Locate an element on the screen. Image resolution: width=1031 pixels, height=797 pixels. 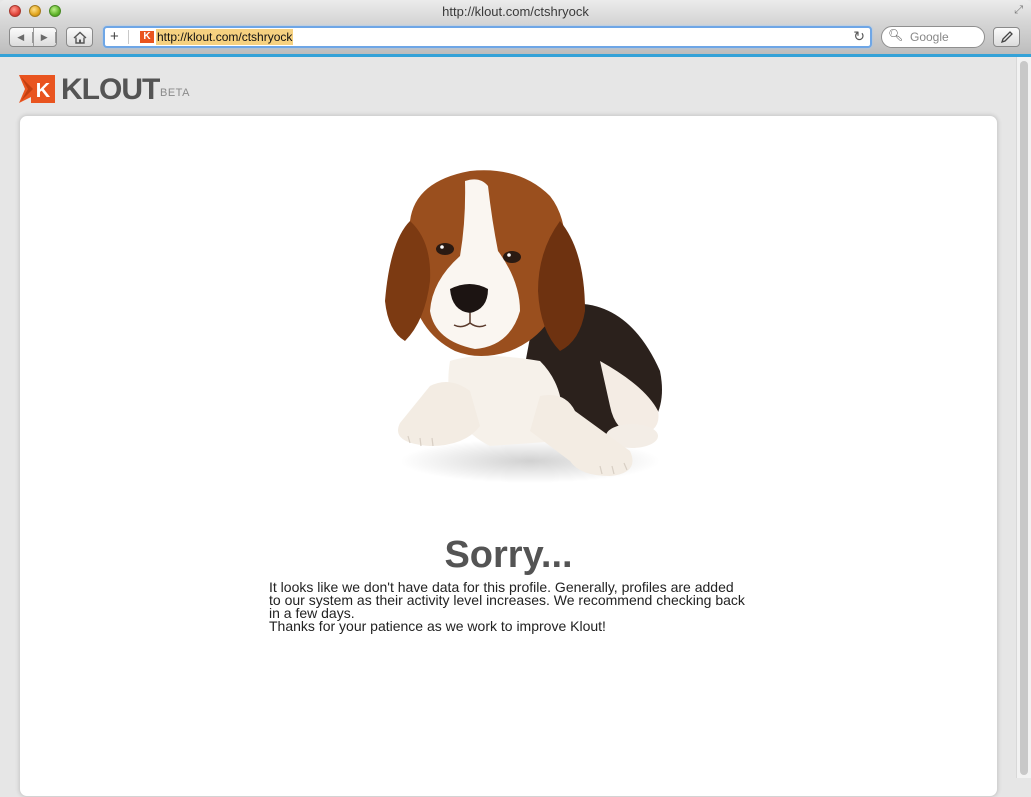
back-arrow-icon: ◀ is located at coordinates (21, 37).